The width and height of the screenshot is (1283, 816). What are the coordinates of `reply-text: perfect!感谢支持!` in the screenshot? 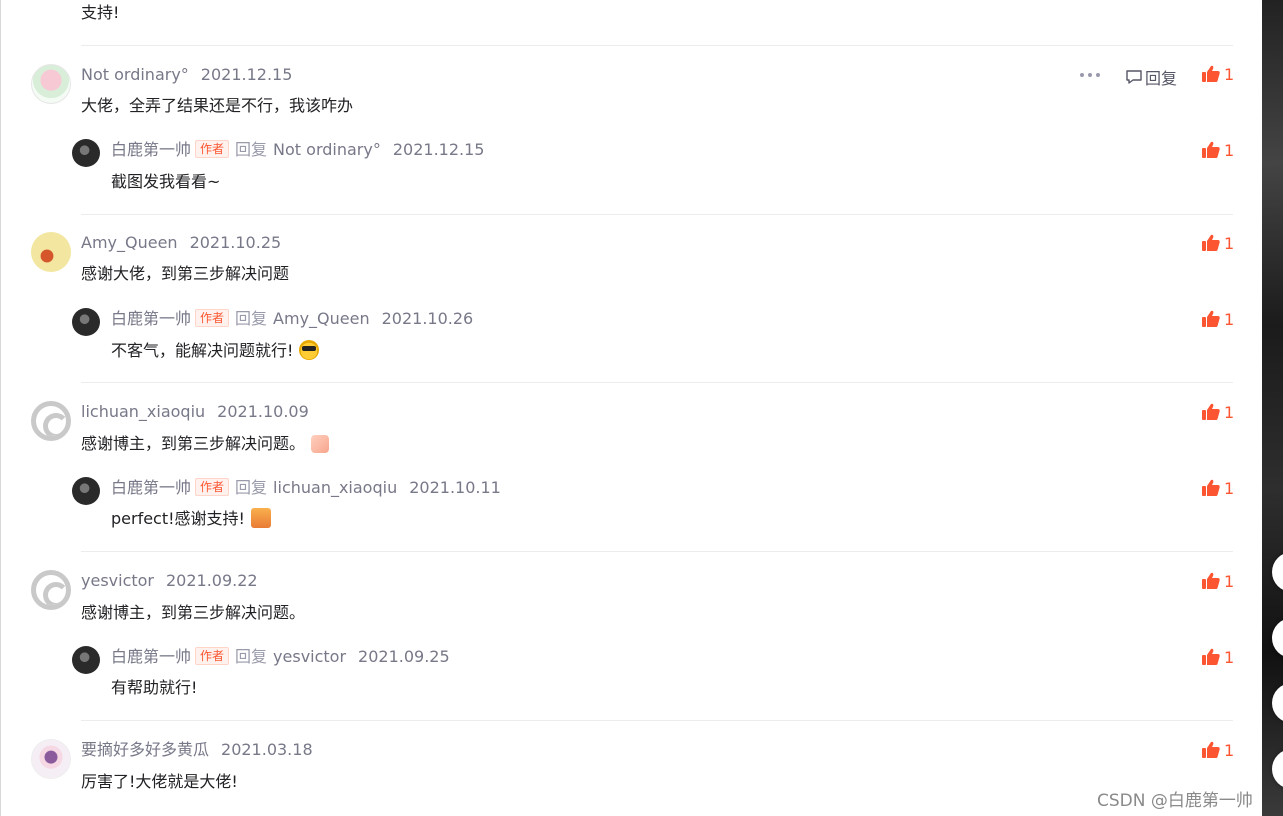 It's located at (191, 519).